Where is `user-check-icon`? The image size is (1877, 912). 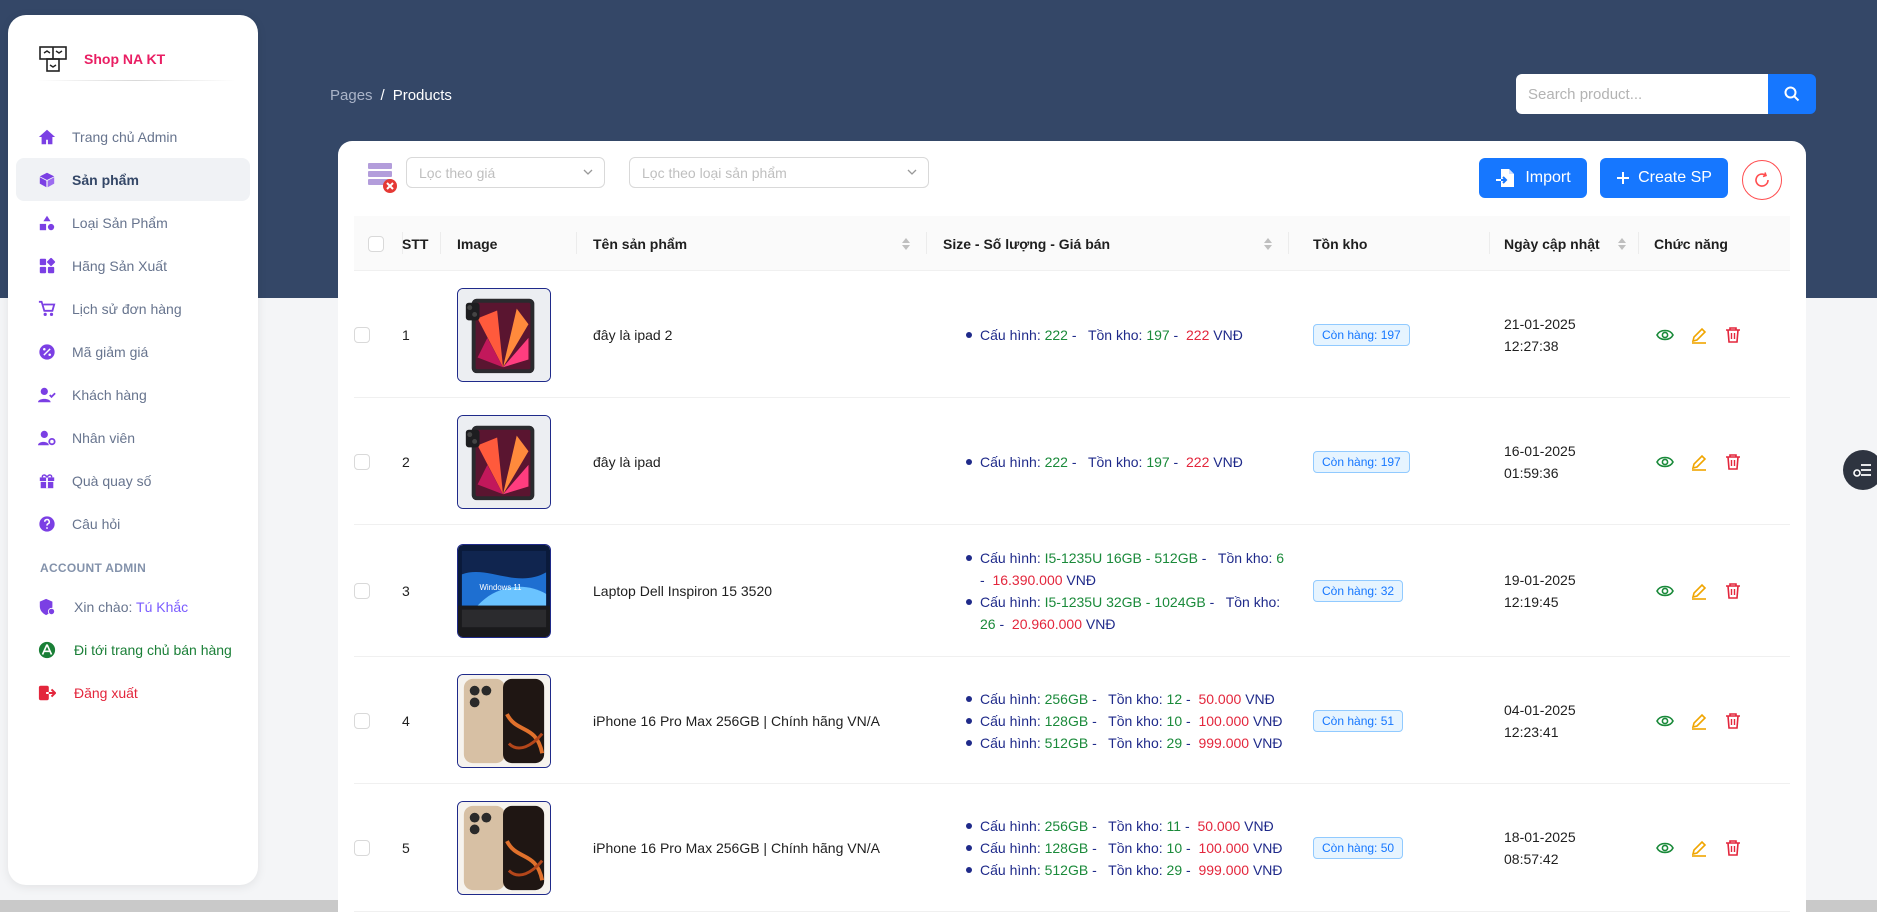
user-check-icon is located at coordinates (47, 395).